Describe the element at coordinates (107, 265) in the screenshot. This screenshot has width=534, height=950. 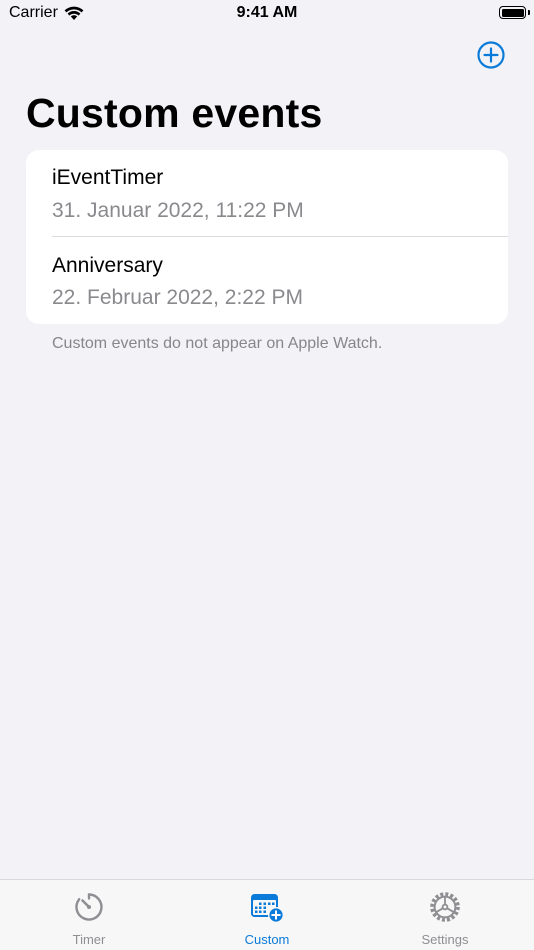
I see `event-name: Anniversary` at that location.